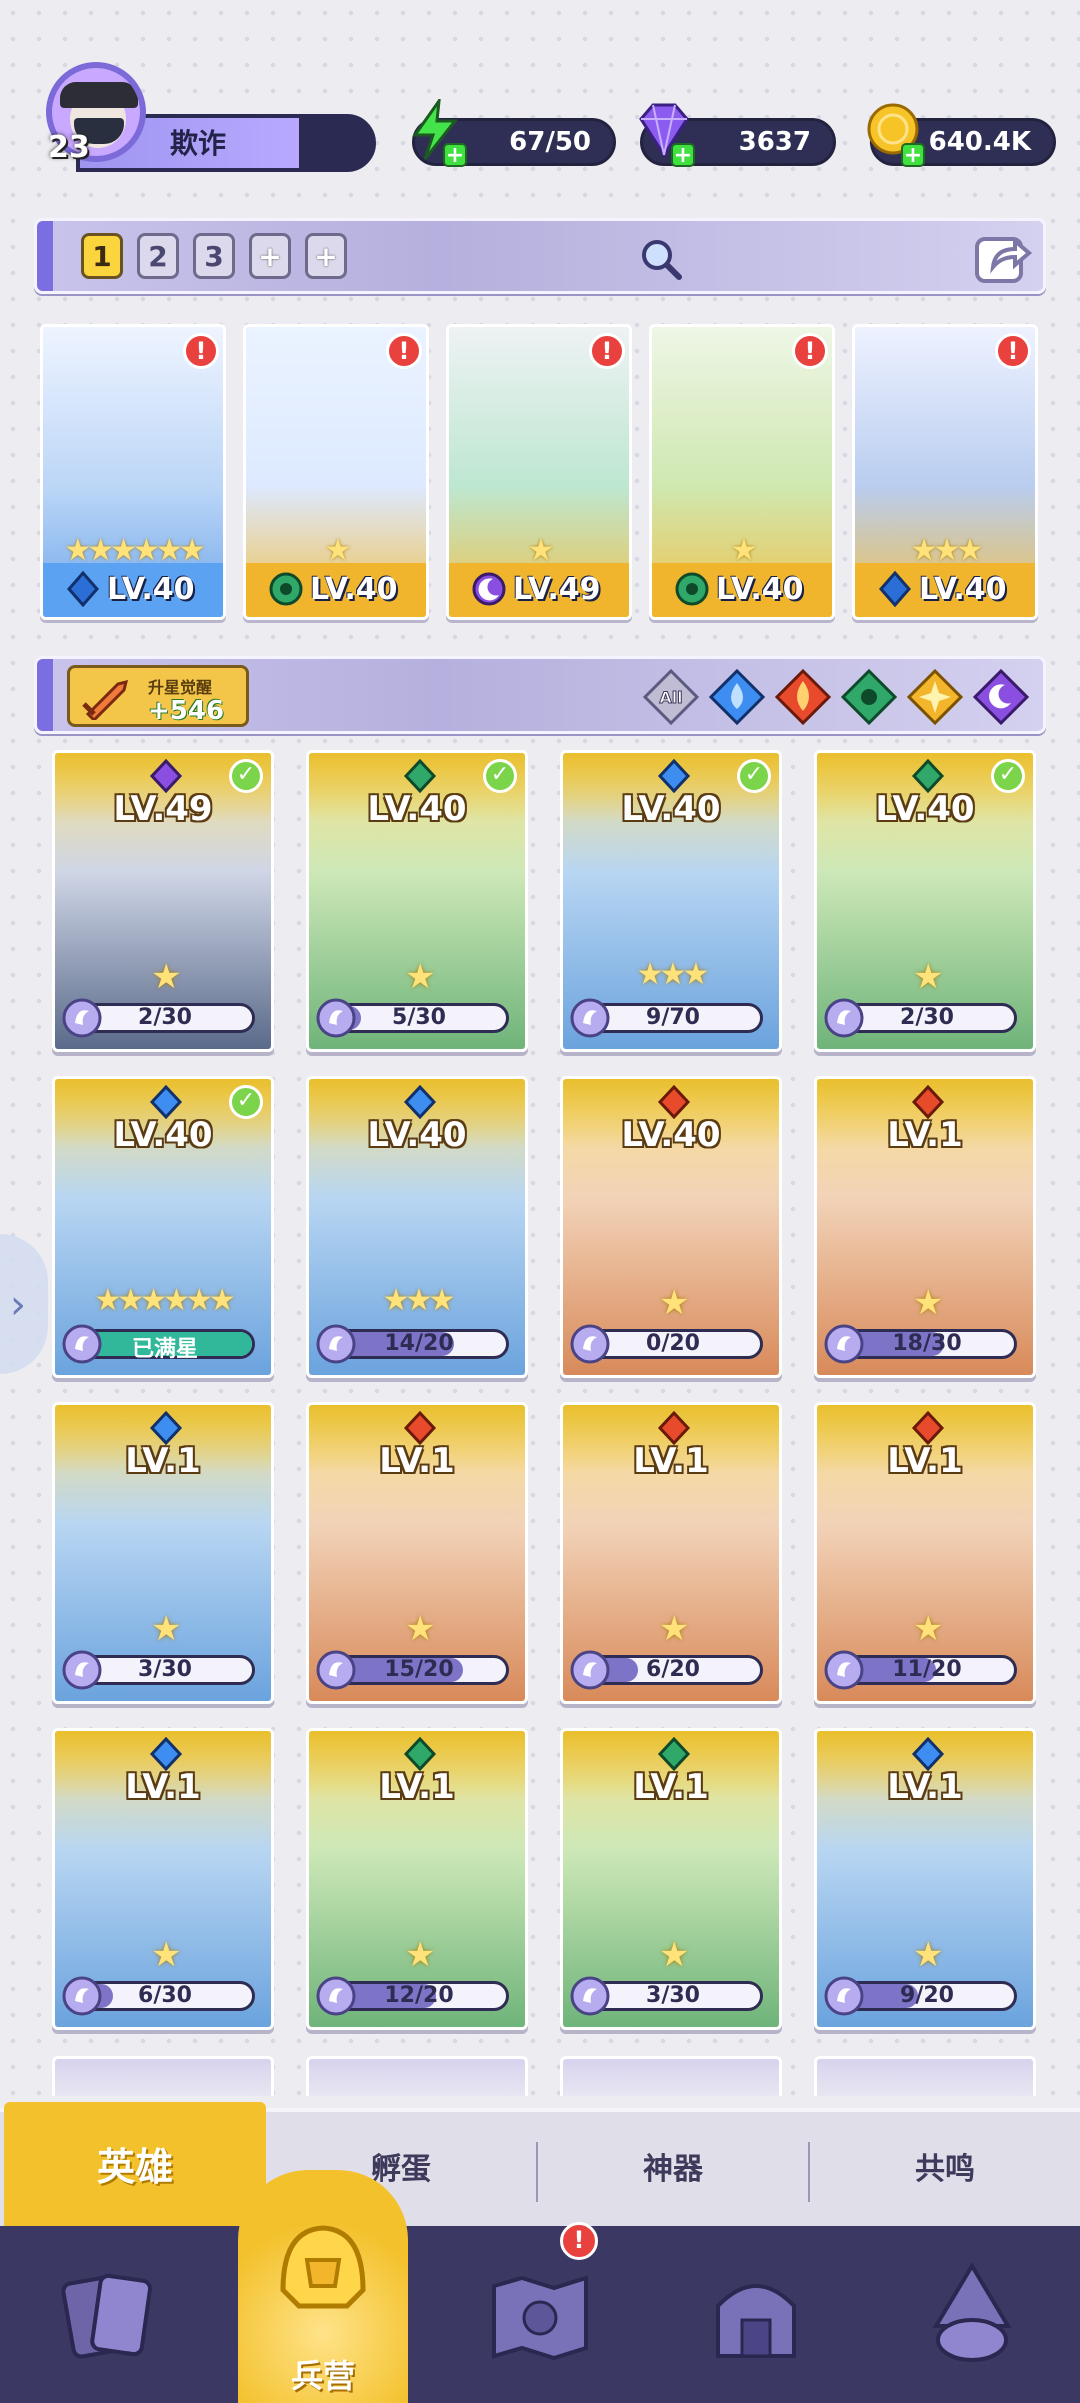 This screenshot has width=1080, height=2403. What do you see at coordinates (756, 2314) in the screenshot?
I see `nav-temple` at bounding box center [756, 2314].